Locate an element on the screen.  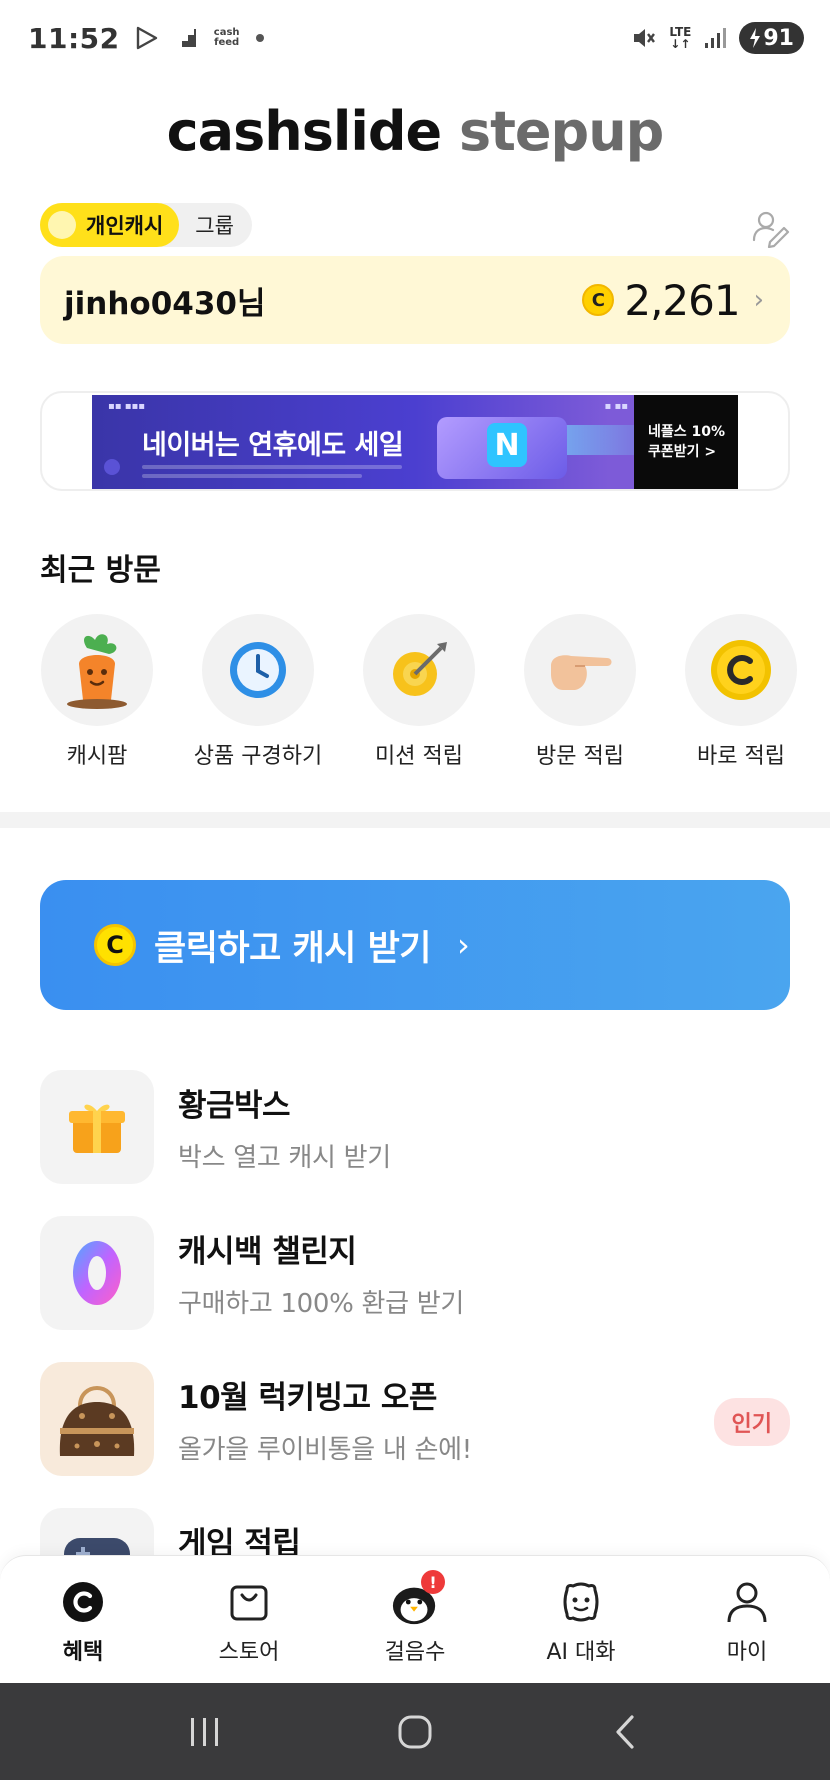
stairs-icon is located at coordinates (185, 38).